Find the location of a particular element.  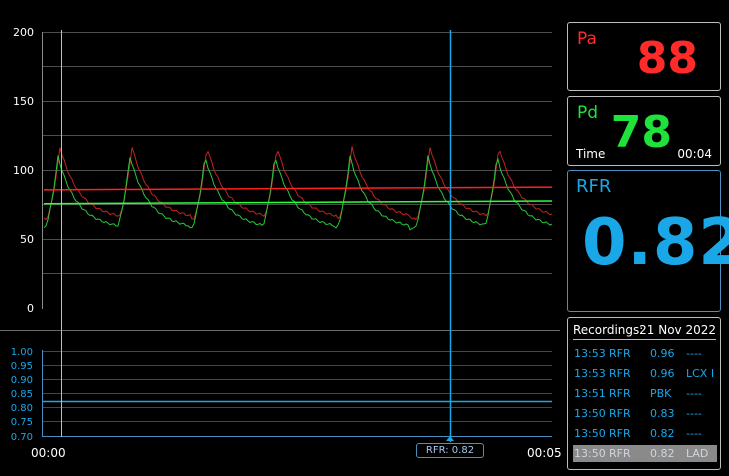

recording-value: PBK is located at coordinates (661, 393).